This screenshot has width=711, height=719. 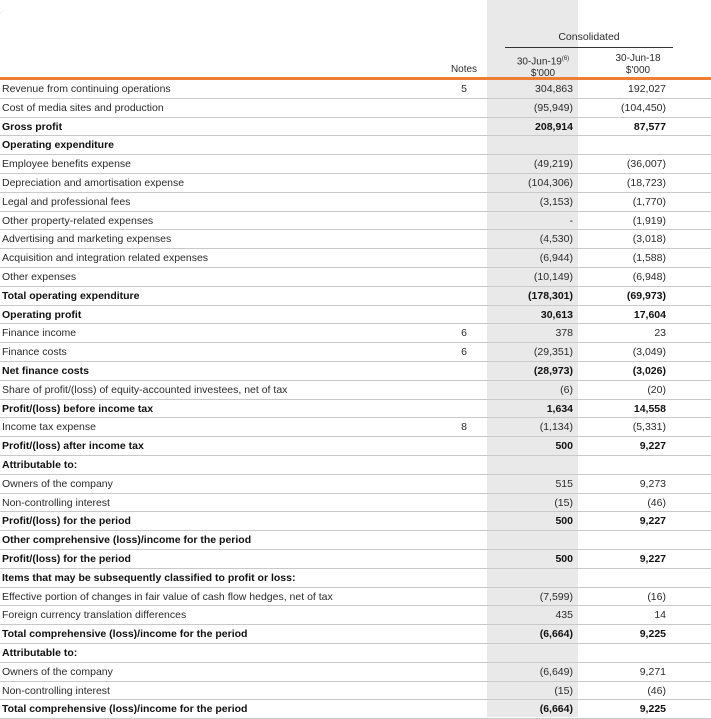 What do you see at coordinates (355, 446) in the screenshot?
I see `table-row: Profit/(loss) after income tax 500 9,227` at bounding box center [355, 446].